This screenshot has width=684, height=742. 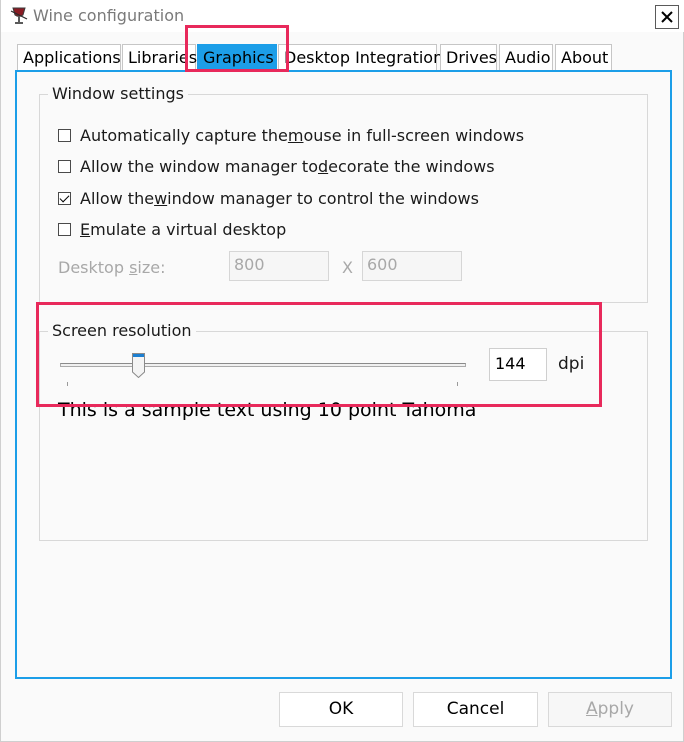 I want to click on apply-button: Apply, so click(x=610, y=709).